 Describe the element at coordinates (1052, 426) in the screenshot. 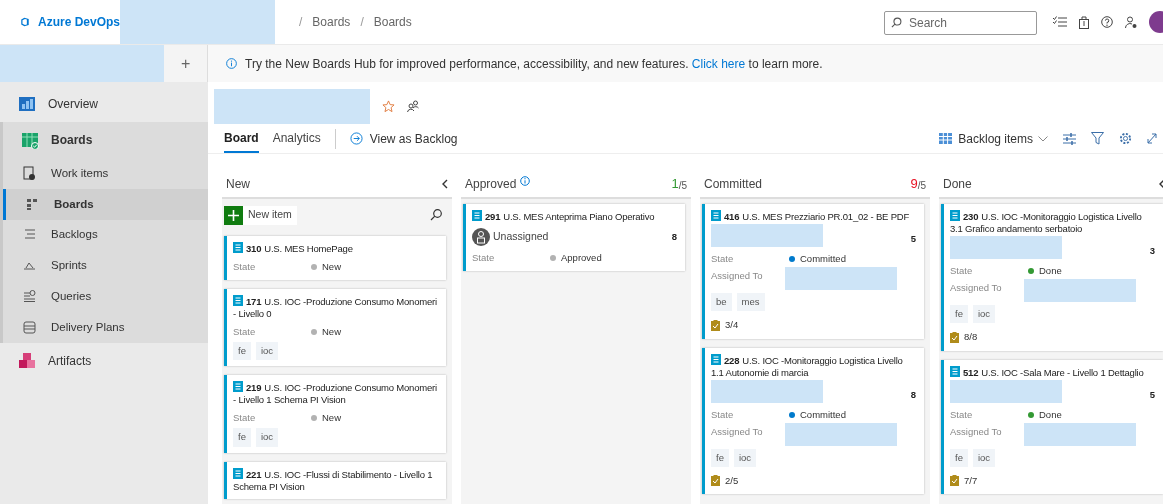

I see `work-item-card: 512 U.S. IOC -Sala Mare - Livello 1 Dettaglio 5 State Done Assigned To fe ioc 7/7` at that location.